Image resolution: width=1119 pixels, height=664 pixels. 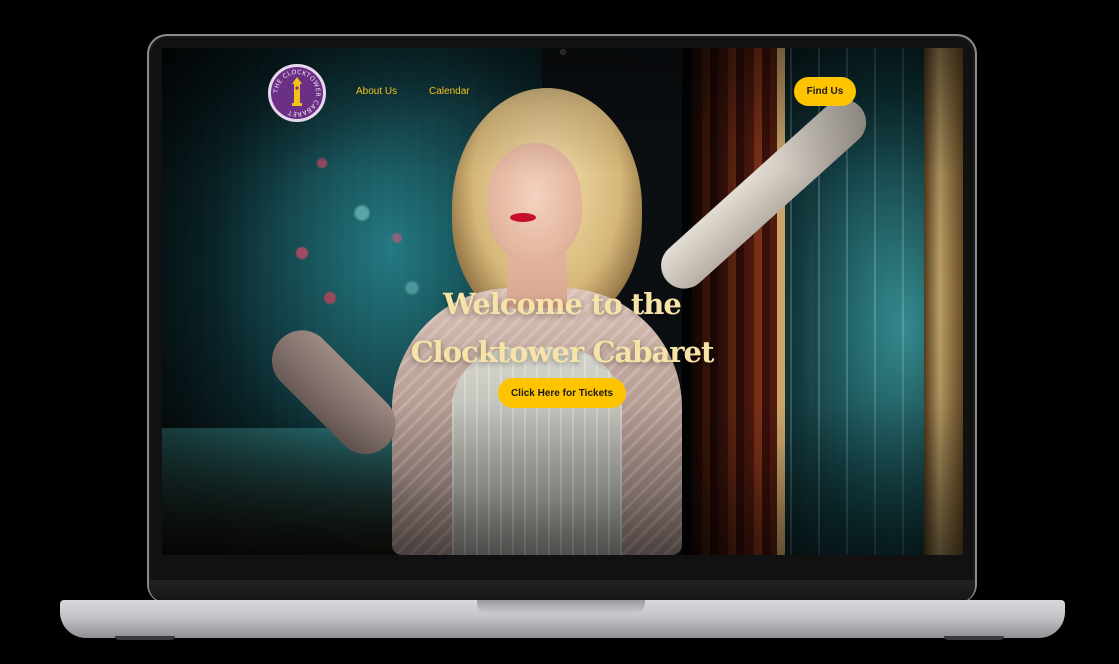 I want to click on webcam, so click(x=563, y=52).